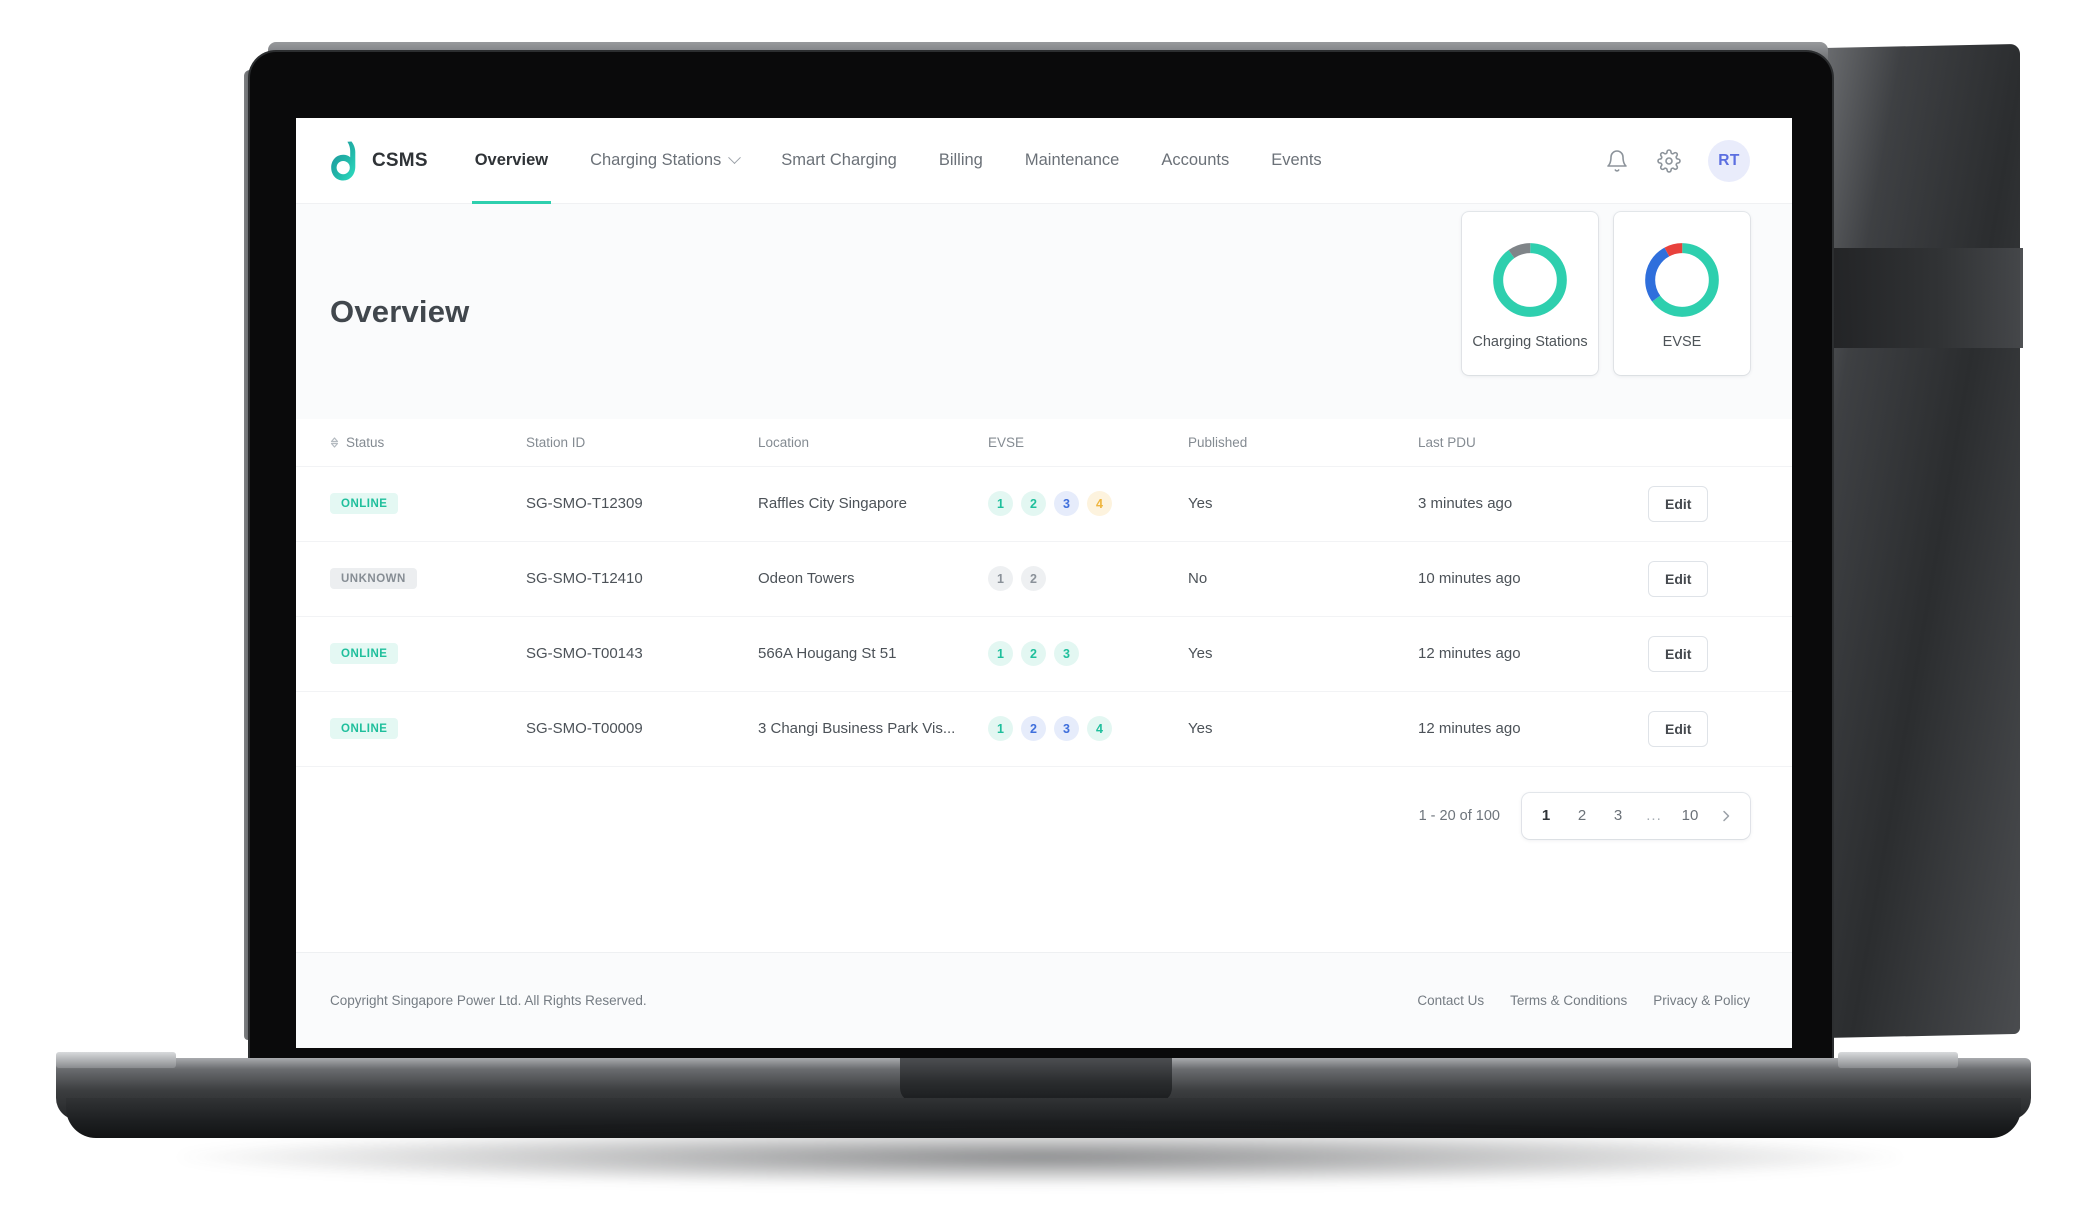 The image size is (2083, 1210). I want to click on column-header-status: Status, so click(411, 443).